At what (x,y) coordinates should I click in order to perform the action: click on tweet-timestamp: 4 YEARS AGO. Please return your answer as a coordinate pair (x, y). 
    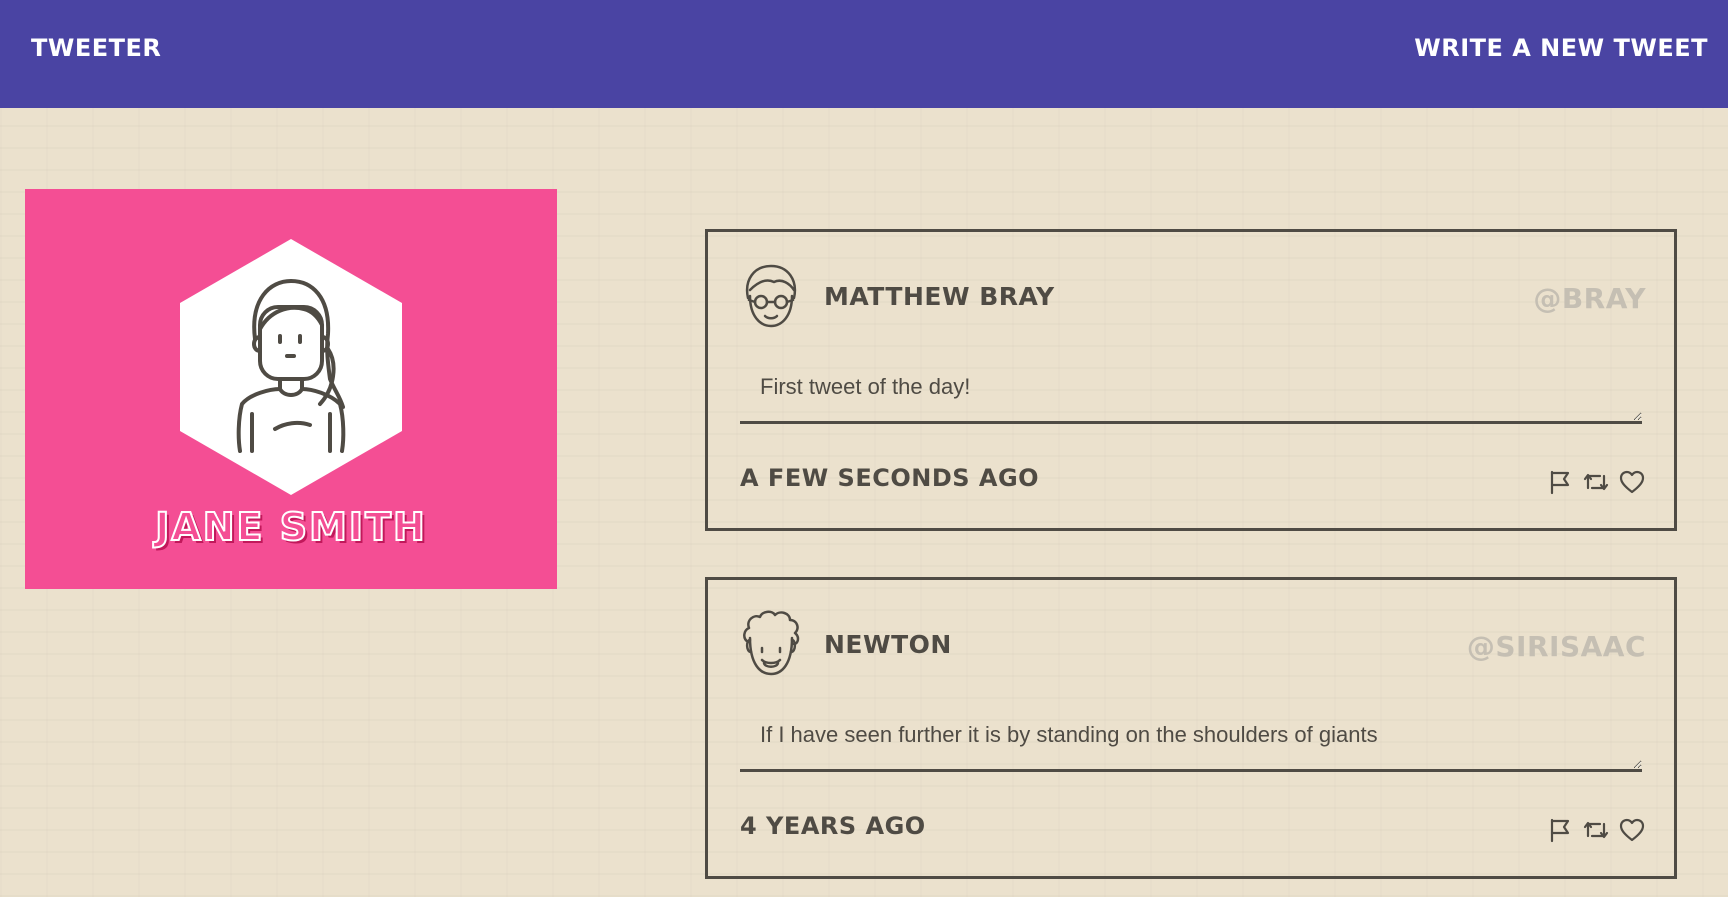
    Looking at the image, I should click on (833, 826).